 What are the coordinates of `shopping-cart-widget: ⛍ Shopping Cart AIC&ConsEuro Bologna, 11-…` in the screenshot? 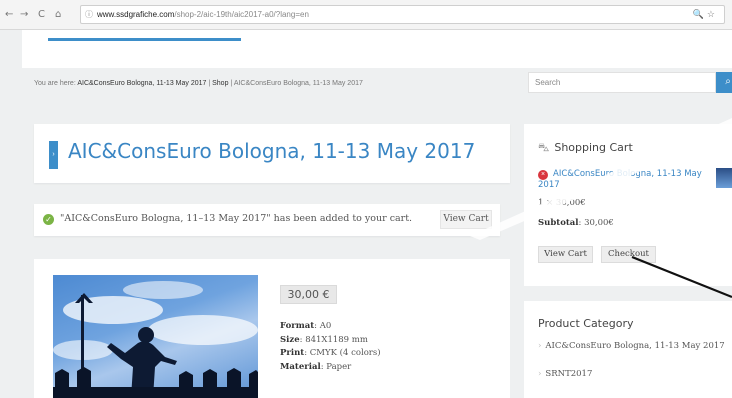 It's located at (628, 205).